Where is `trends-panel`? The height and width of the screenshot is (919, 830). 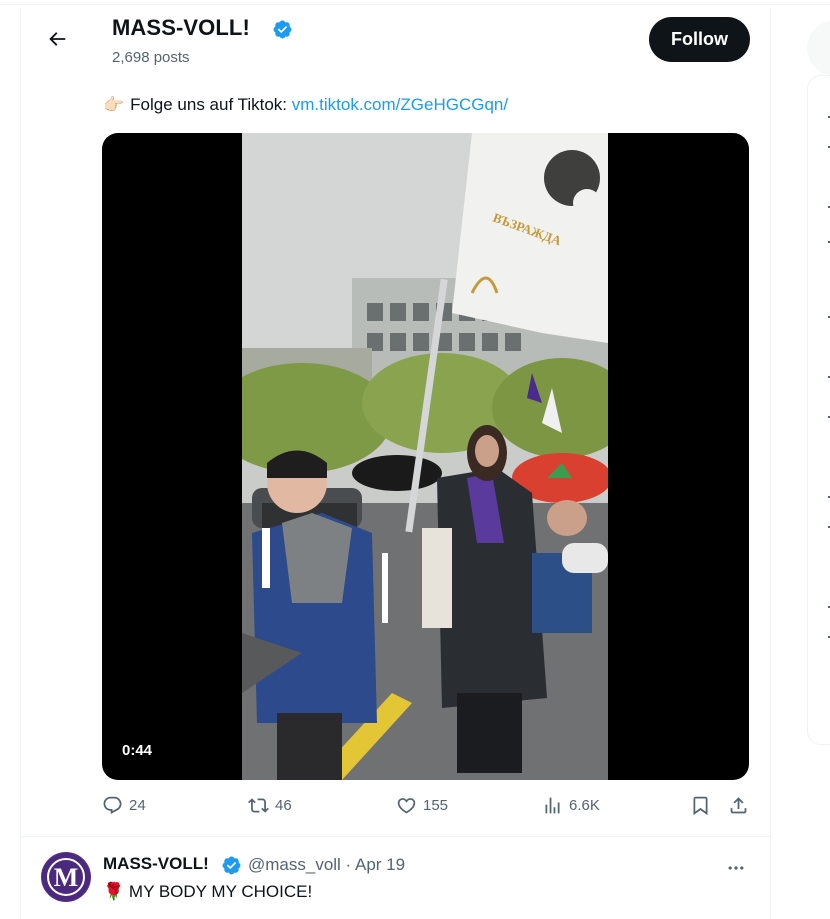
trends-panel is located at coordinates (818, 410).